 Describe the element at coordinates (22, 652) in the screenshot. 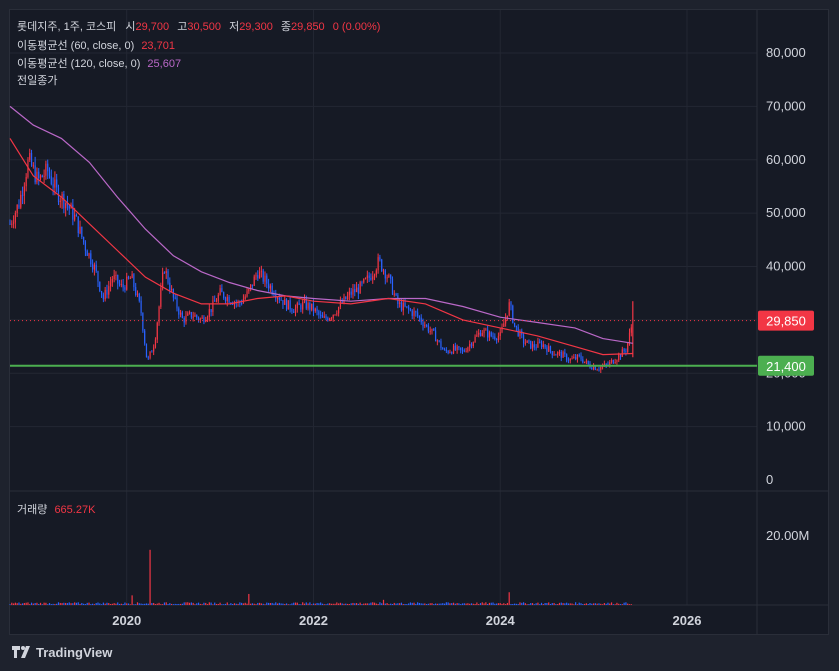

I see `tradingview-logo-icon` at that location.